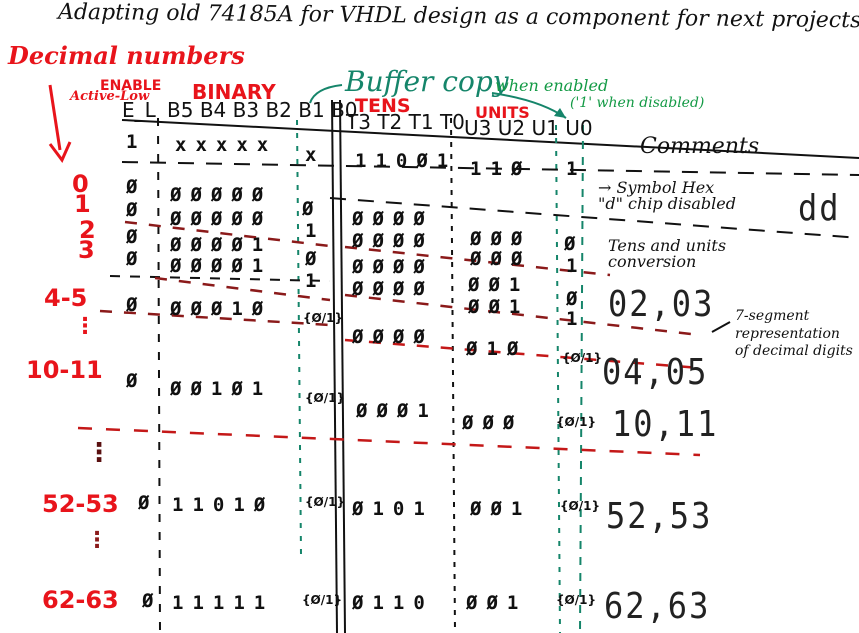  Describe the element at coordinates (393, 241) in the screenshot. I see `row1-tens: ØØØØ` at that location.